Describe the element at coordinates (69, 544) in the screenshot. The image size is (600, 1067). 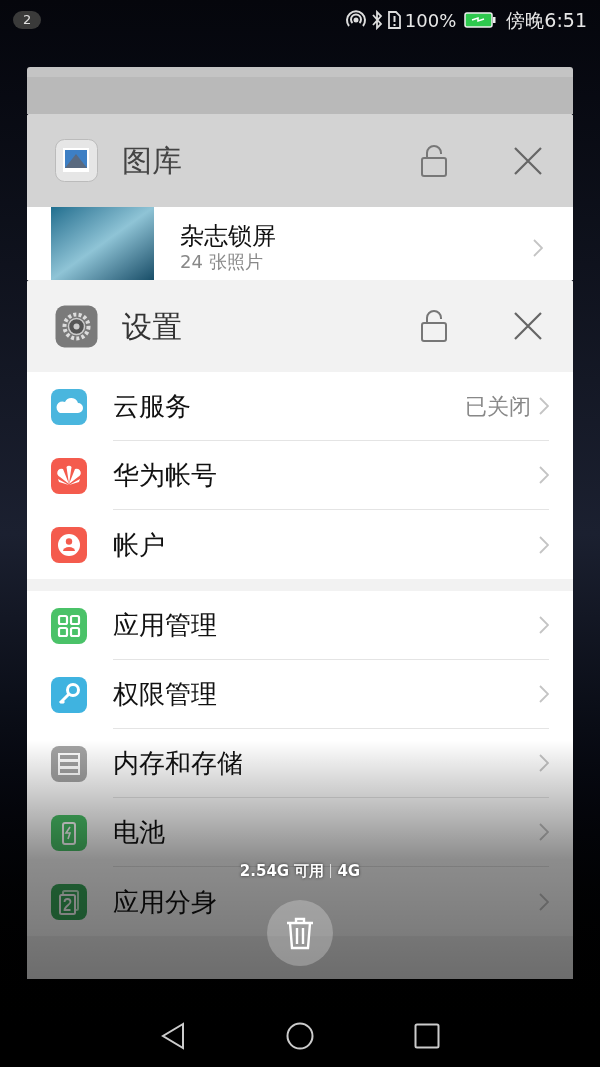
I see `person-icon` at that location.